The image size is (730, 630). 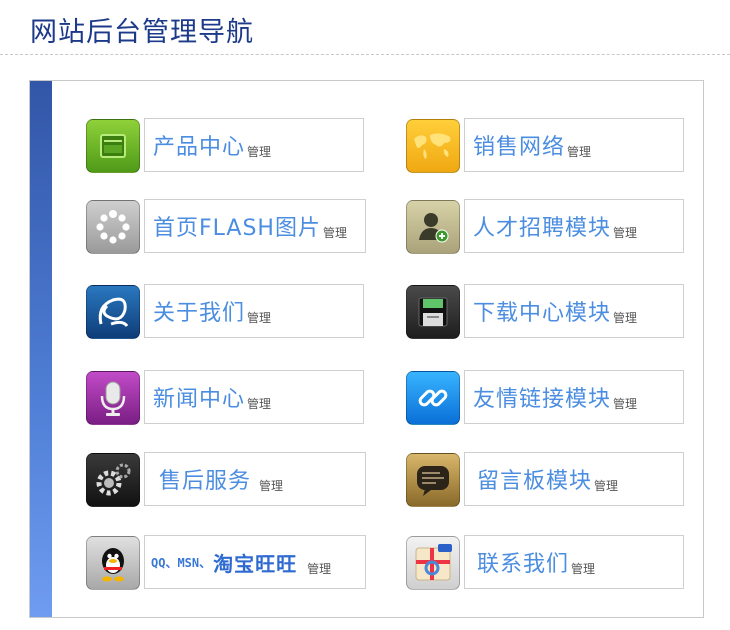 I want to click on ribbon-logo-icon, so click(x=113, y=312).